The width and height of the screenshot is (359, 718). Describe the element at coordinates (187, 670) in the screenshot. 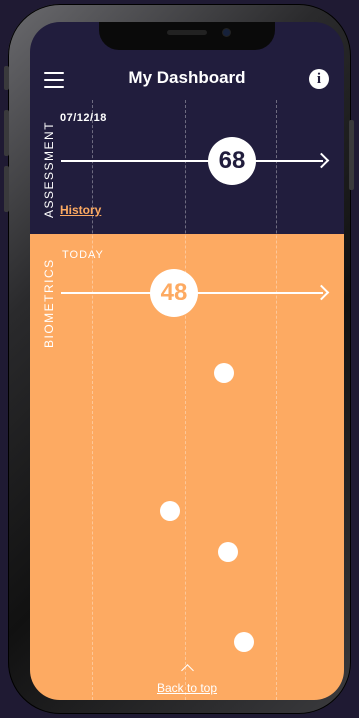

I see `chevron-up-icon` at that location.